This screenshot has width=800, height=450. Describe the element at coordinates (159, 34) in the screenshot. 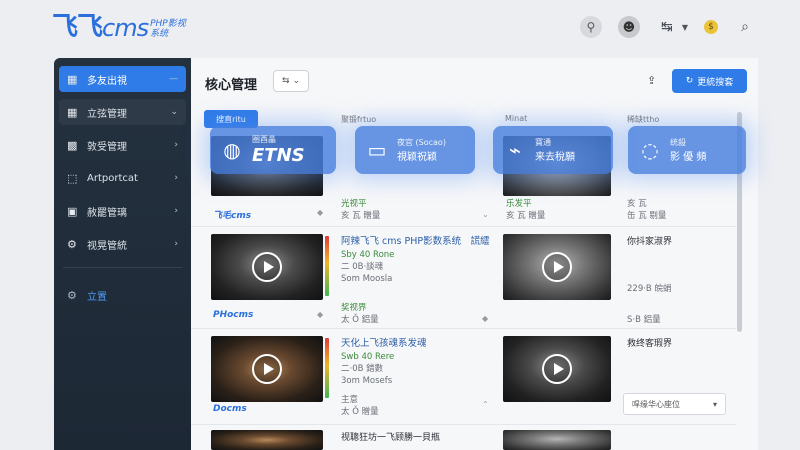

I see `logo-sub2: 系统` at that location.